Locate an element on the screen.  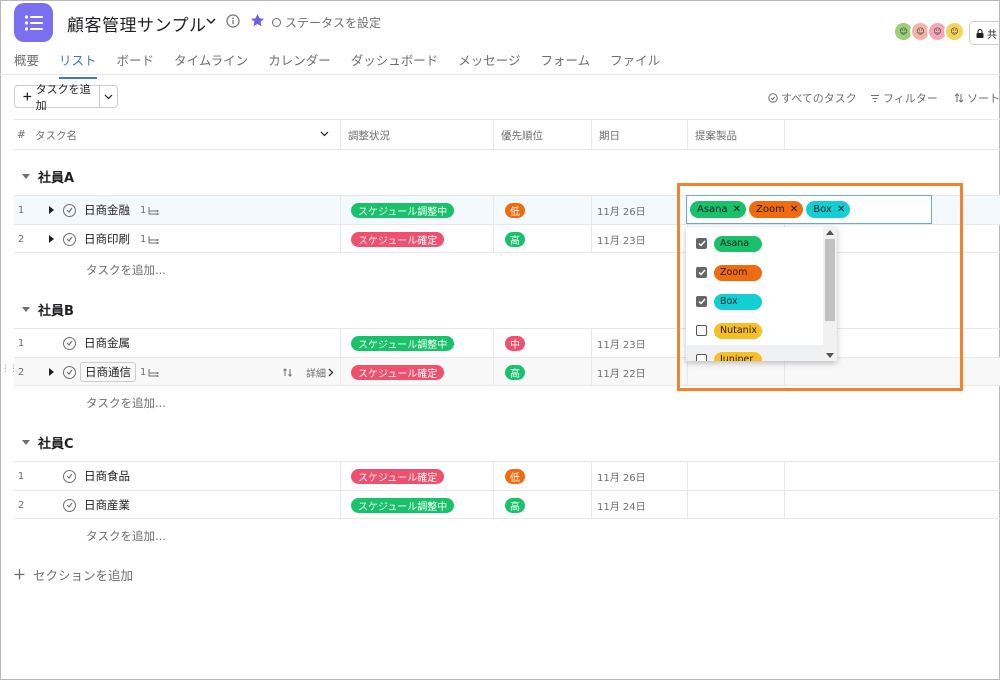
row-number: 2 is located at coordinates (21, 239).